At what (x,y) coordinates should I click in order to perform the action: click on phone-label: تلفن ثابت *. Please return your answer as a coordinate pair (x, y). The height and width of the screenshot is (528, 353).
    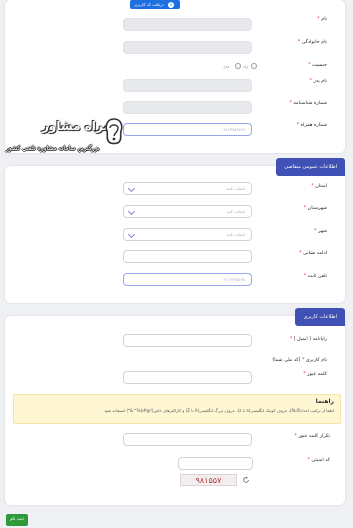
    Looking at the image, I should click on (315, 276).